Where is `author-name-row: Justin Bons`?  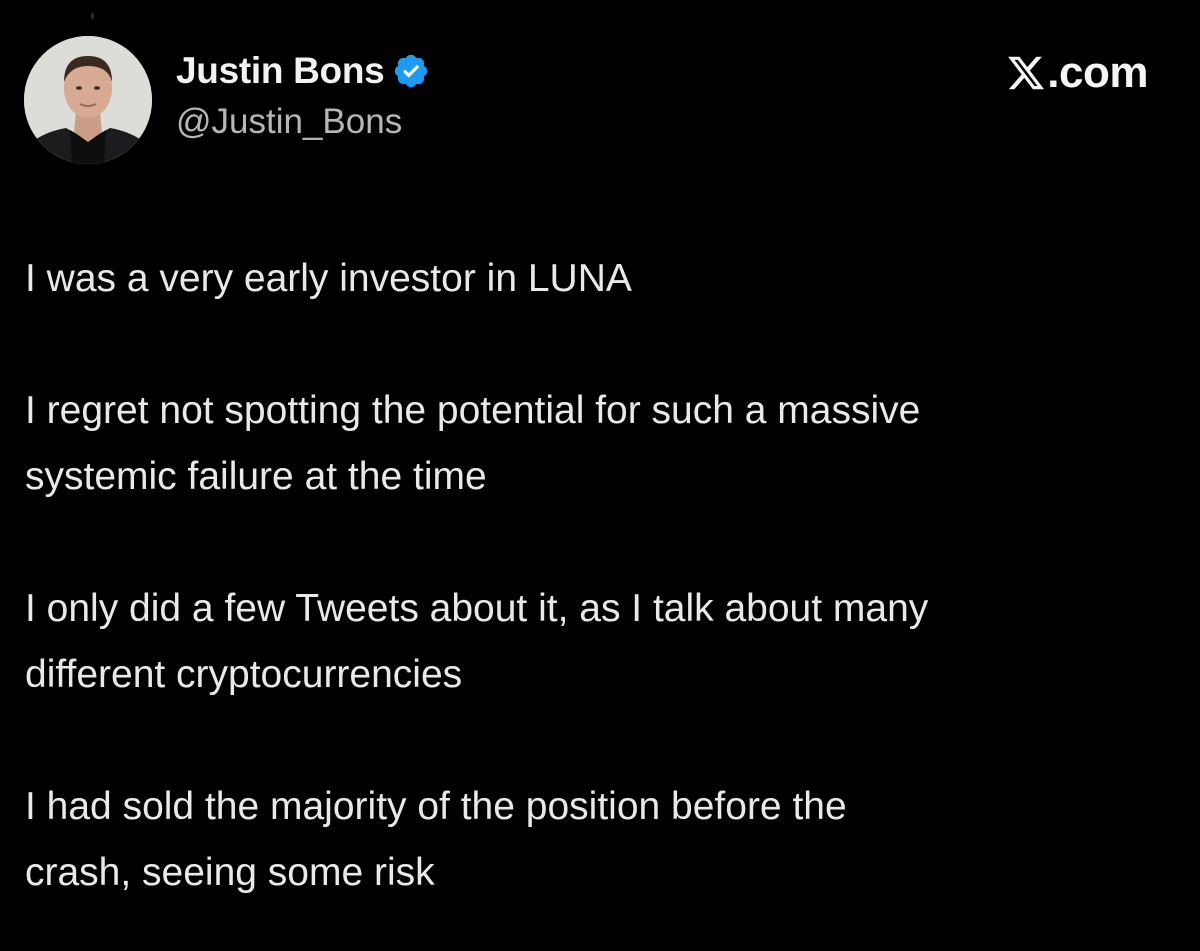 author-name-row: Justin Bons is located at coordinates (303, 71).